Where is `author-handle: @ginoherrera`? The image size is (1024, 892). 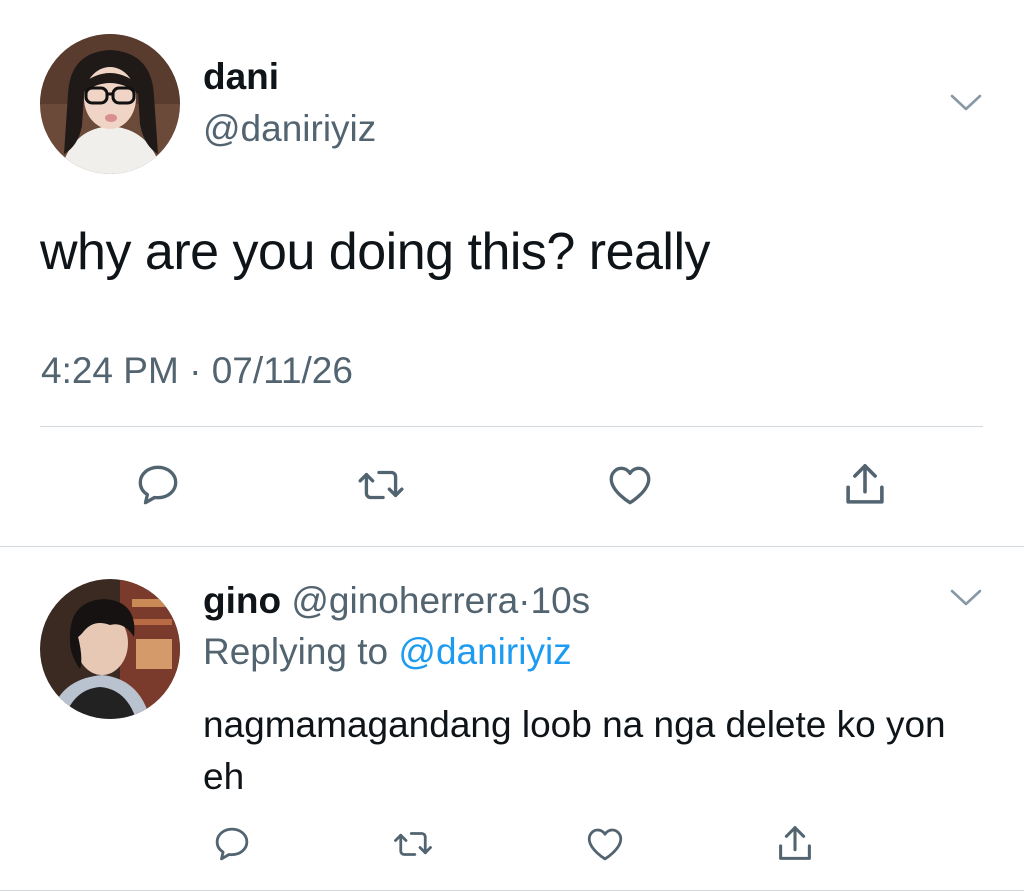 author-handle: @ginoherrera is located at coordinates (404, 600).